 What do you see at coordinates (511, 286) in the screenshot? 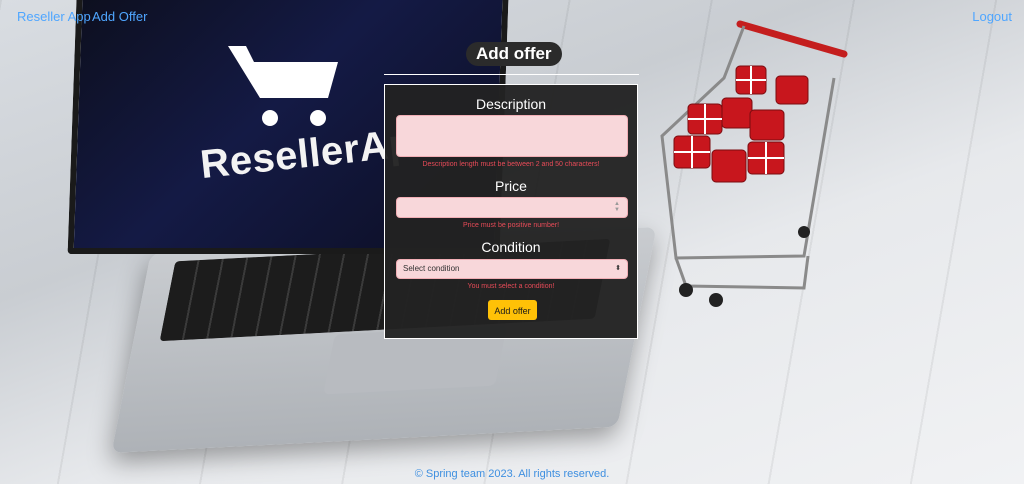
I see `condition-error: You must select a condition!` at bounding box center [511, 286].